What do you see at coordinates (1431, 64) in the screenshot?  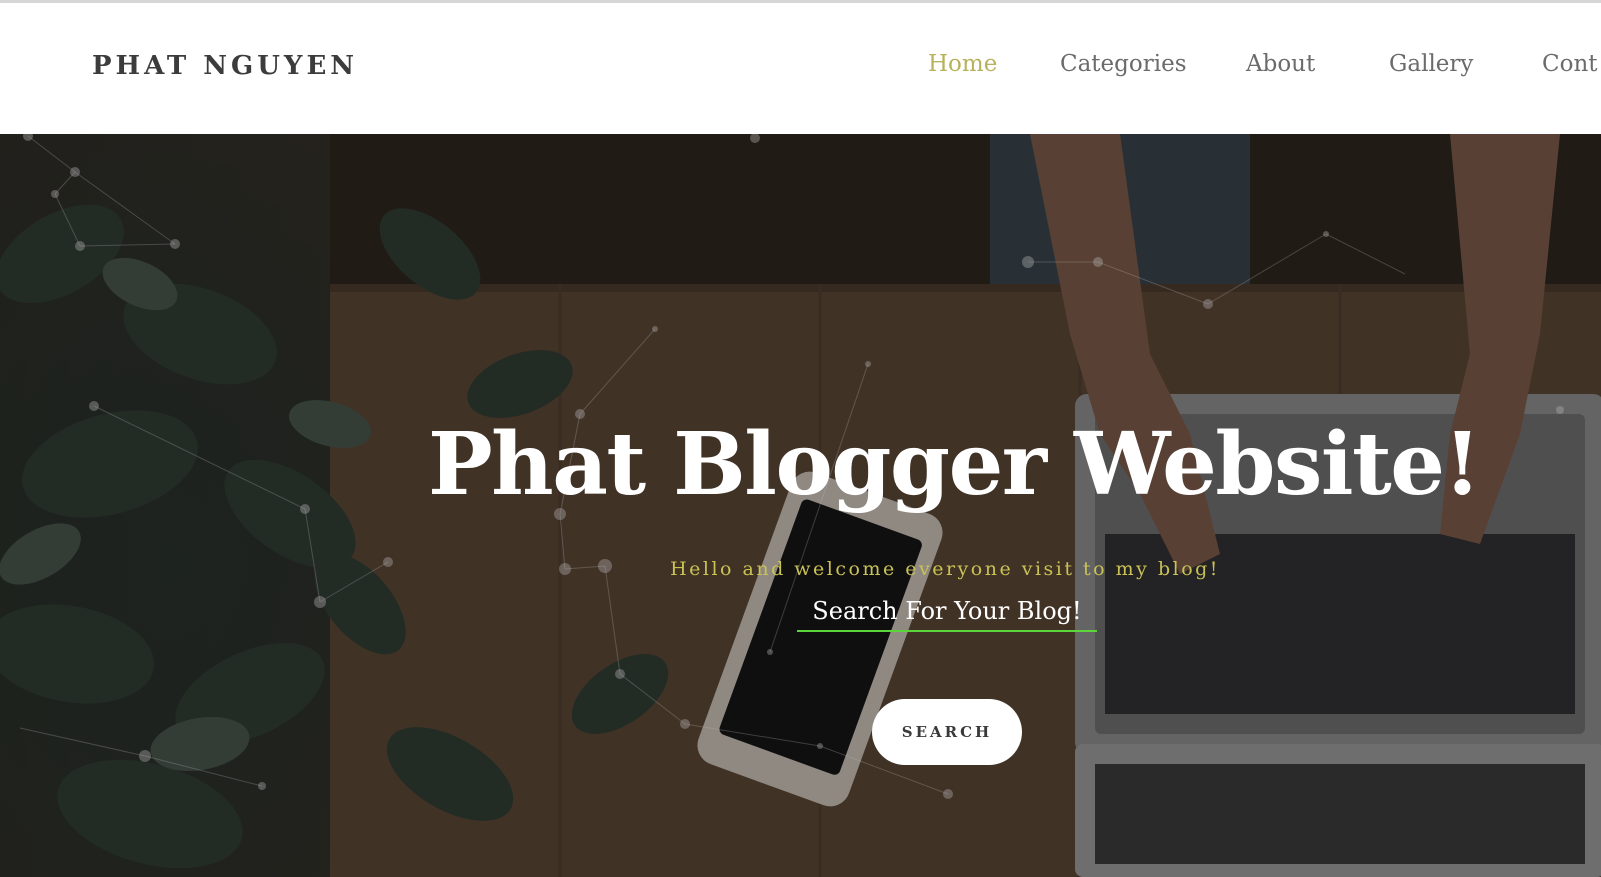 I see `nav-link-gallery: Gallery` at bounding box center [1431, 64].